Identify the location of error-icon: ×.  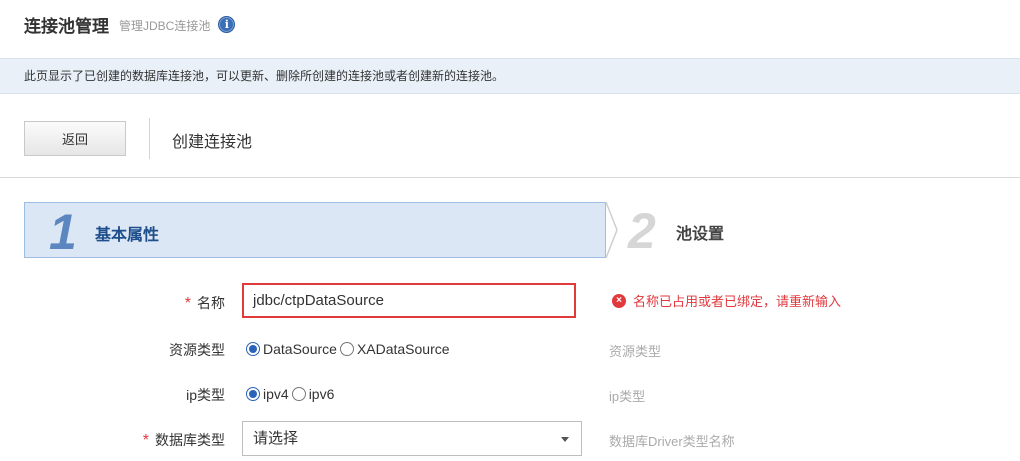
(619, 300).